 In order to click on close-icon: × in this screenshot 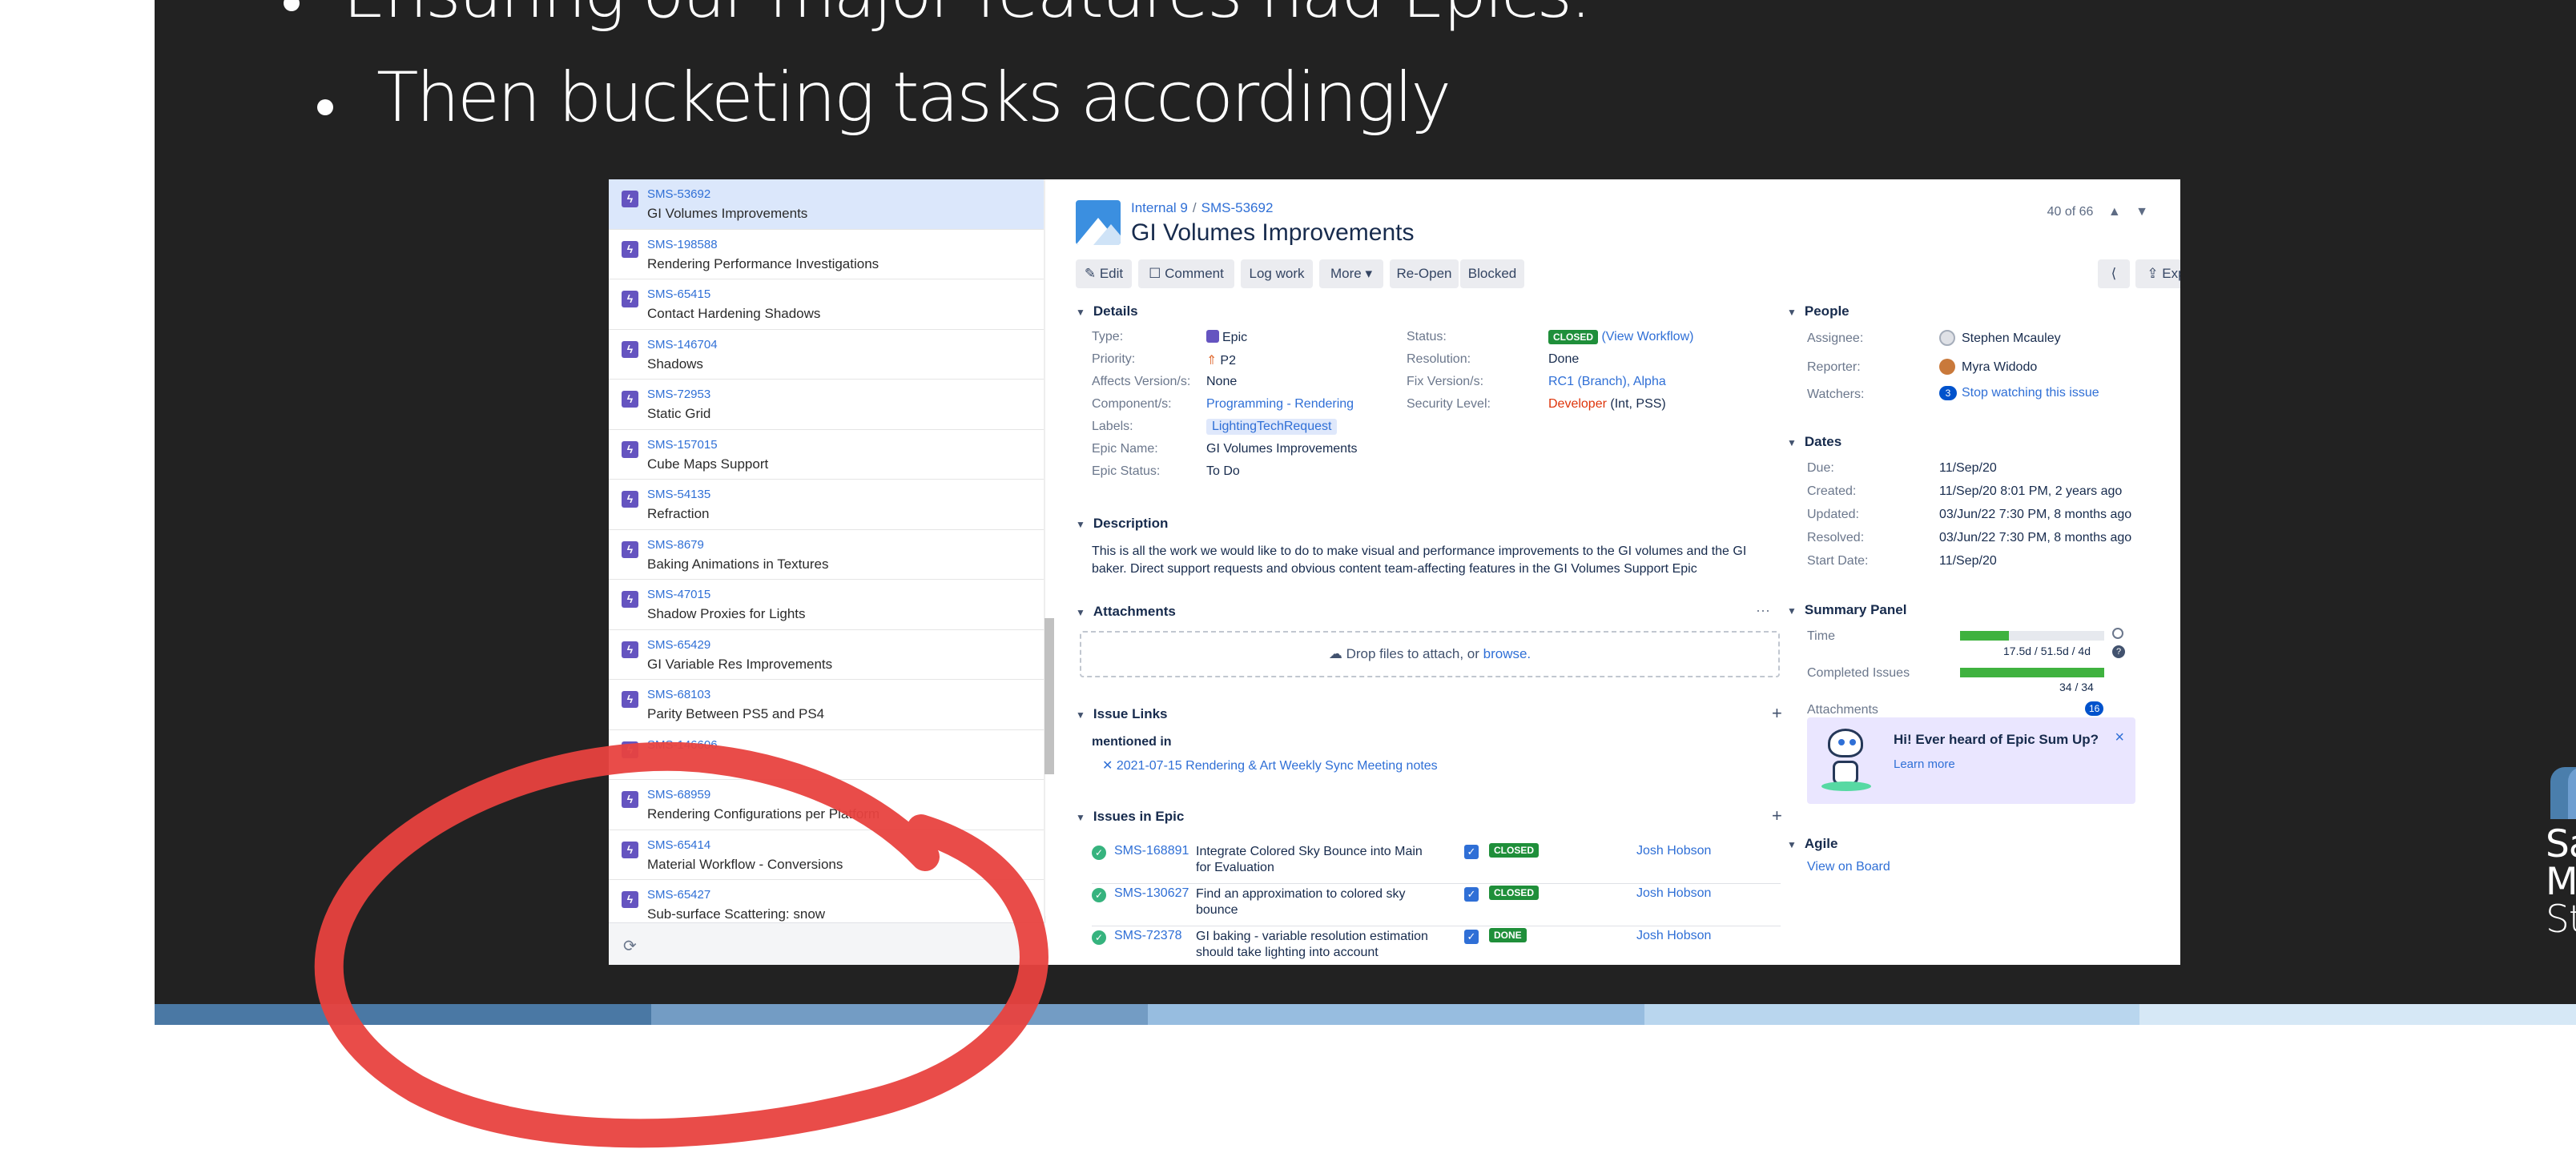, I will do `click(2120, 738)`.